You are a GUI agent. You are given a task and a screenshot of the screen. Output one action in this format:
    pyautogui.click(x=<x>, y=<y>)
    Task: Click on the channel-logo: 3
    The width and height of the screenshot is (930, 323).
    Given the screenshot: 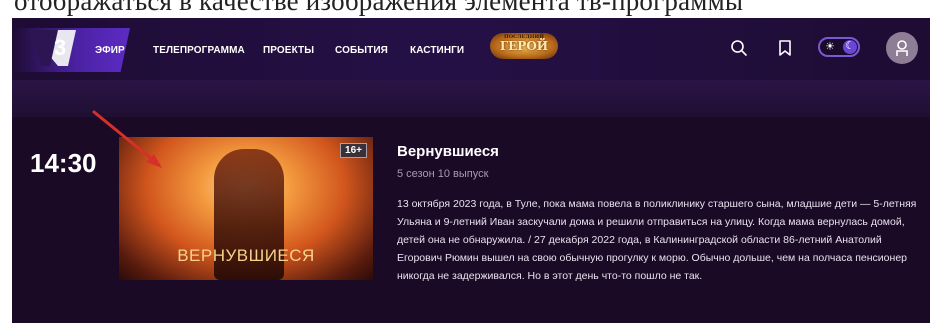 What is the action you would take?
    pyautogui.click(x=52, y=48)
    